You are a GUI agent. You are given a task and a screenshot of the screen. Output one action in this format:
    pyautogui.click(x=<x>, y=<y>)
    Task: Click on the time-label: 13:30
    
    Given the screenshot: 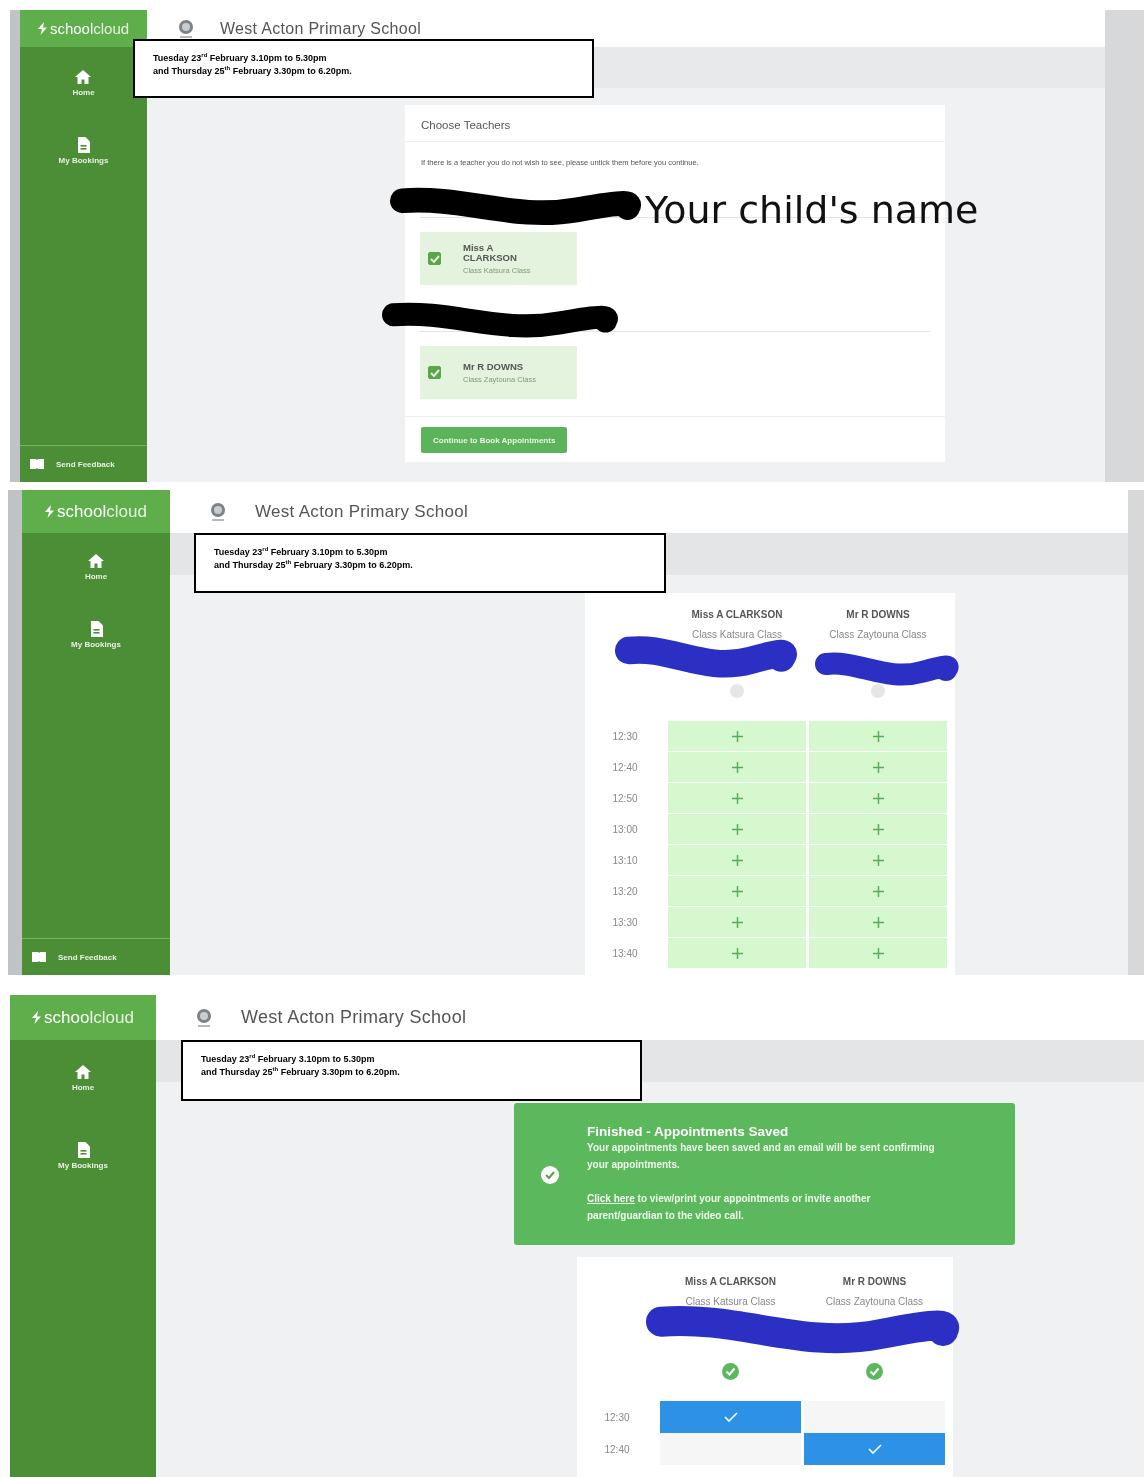 What is the action you would take?
    pyautogui.click(x=625, y=922)
    